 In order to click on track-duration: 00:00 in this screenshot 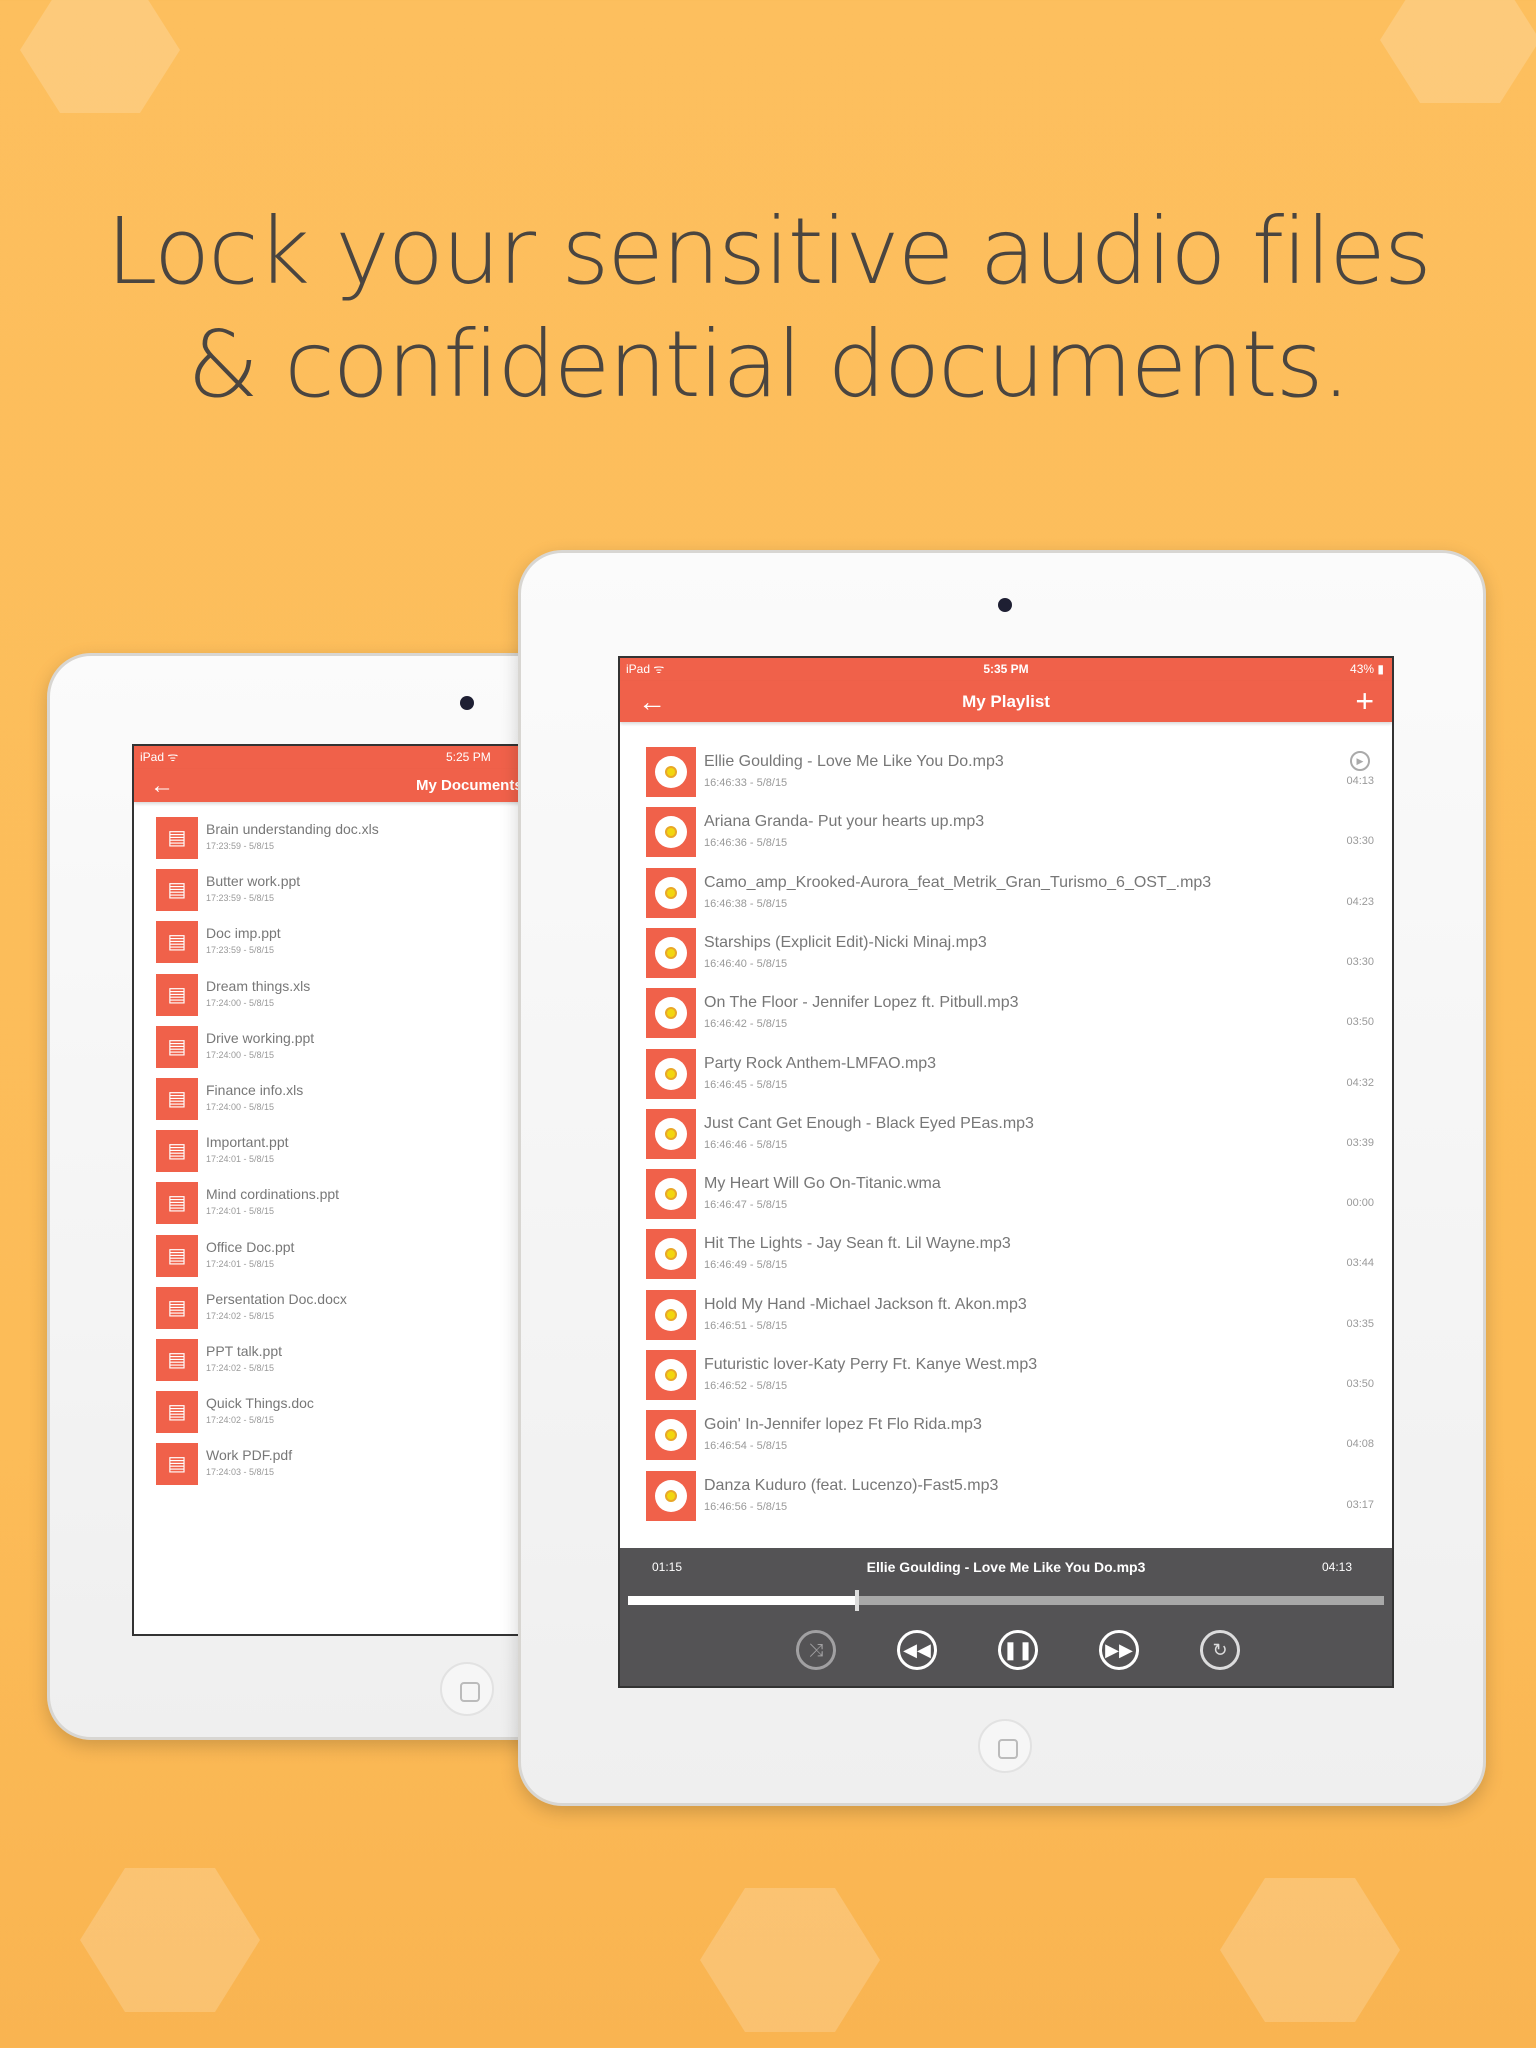, I will do `click(1360, 1203)`.